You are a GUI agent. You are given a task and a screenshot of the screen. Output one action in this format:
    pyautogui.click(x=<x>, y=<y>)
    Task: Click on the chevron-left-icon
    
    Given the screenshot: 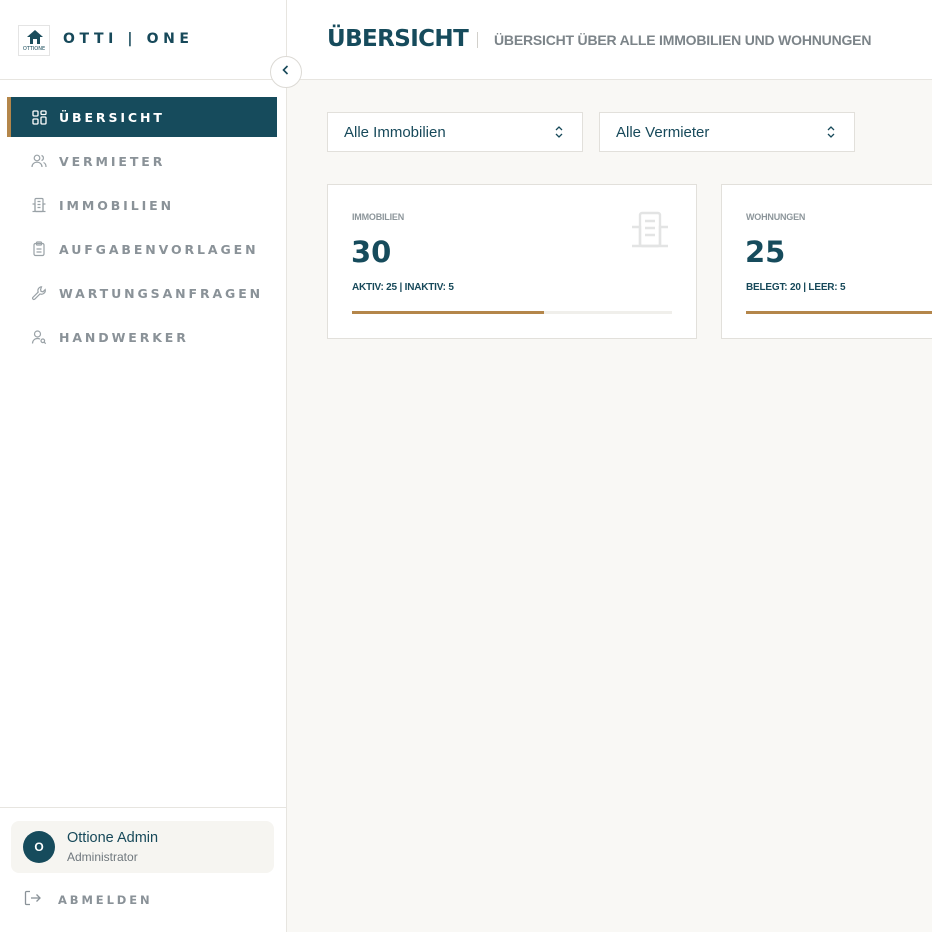 What is the action you would take?
    pyautogui.click(x=286, y=72)
    